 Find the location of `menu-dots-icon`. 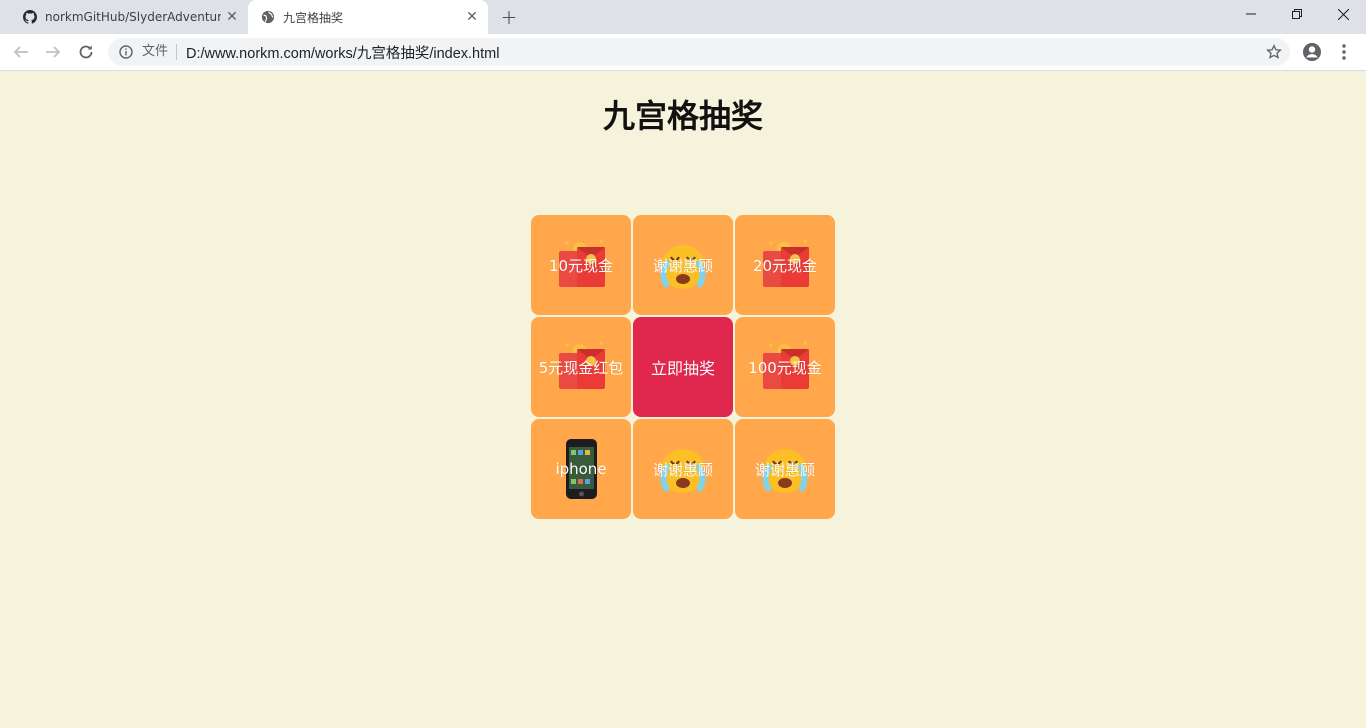

menu-dots-icon is located at coordinates (1344, 52).